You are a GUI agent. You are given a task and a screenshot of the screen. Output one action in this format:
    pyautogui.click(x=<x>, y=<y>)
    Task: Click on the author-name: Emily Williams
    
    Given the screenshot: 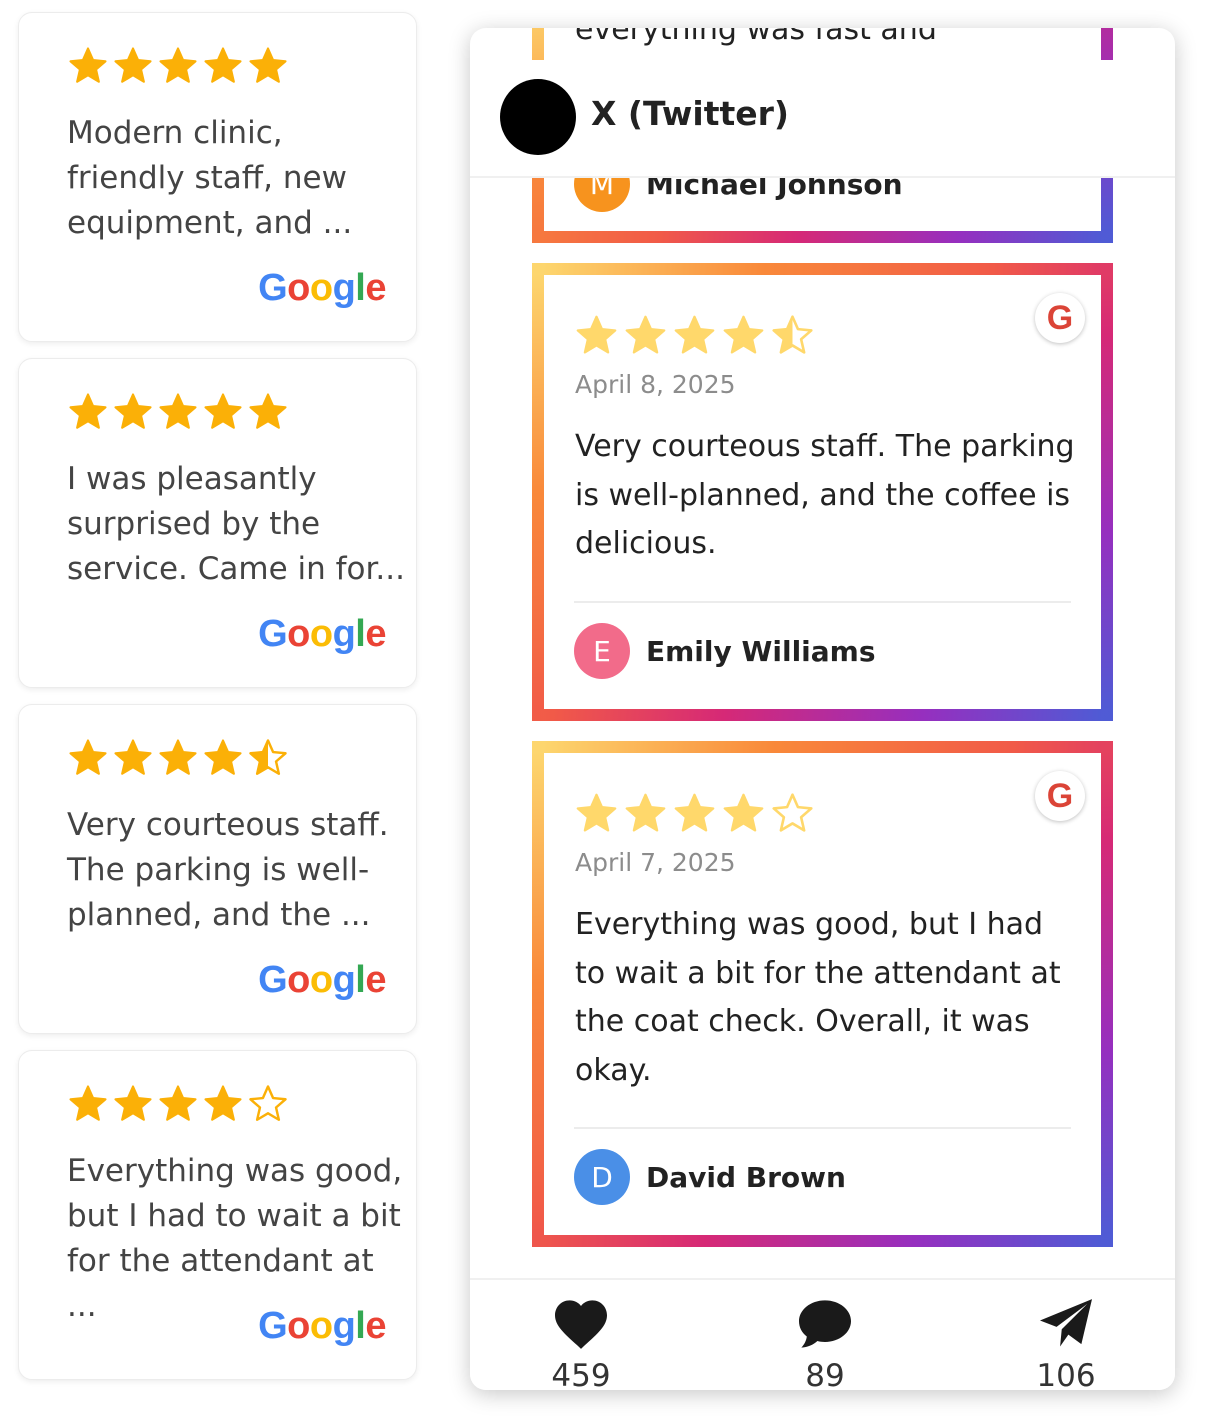 What is the action you would take?
    pyautogui.click(x=761, y=651)
    